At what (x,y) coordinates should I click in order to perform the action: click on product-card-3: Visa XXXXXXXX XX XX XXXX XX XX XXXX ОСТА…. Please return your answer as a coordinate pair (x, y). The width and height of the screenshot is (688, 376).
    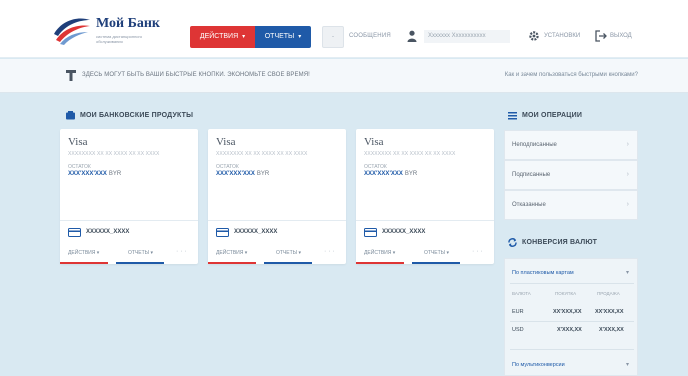
    Looking at the image, I should click on (425, 196).